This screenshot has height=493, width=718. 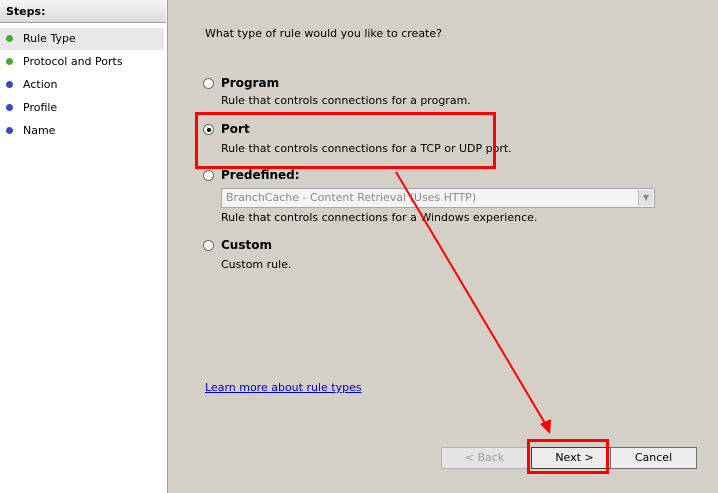 I want to click on step-label: Protocol and Ports, so click(x=73, y=61).